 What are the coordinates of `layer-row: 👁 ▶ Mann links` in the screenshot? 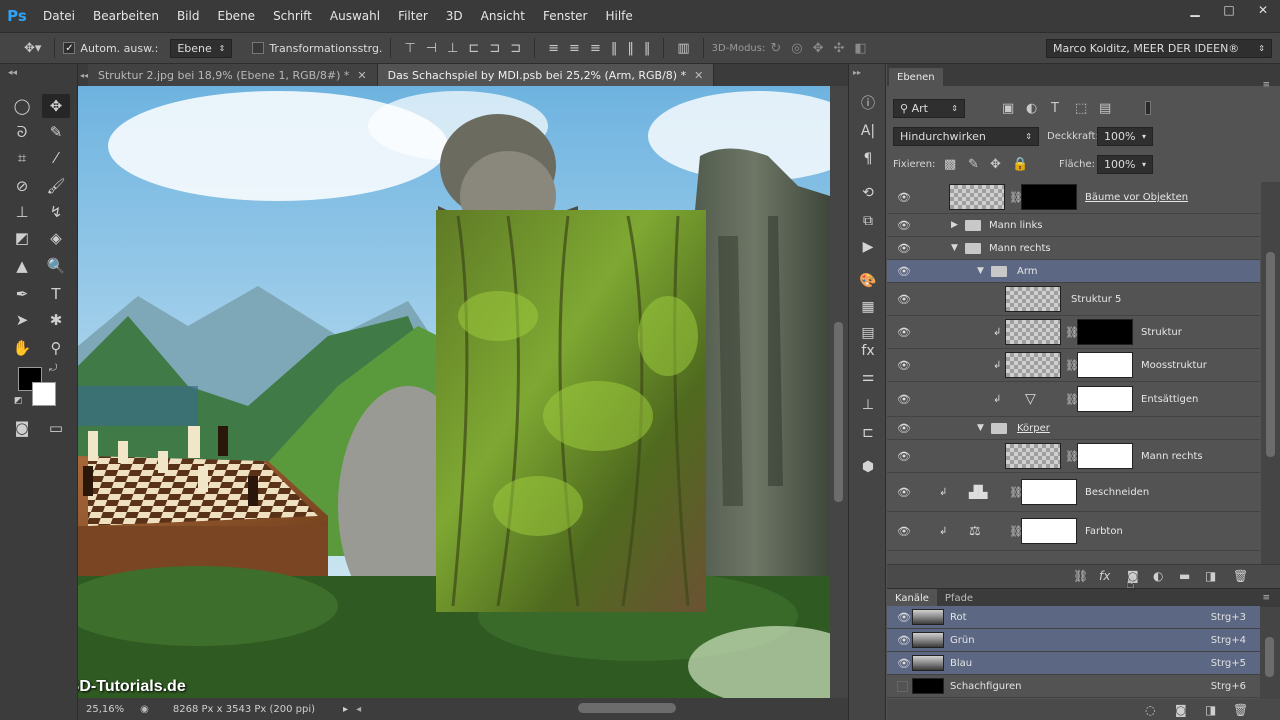 It's located at (1073, 225).